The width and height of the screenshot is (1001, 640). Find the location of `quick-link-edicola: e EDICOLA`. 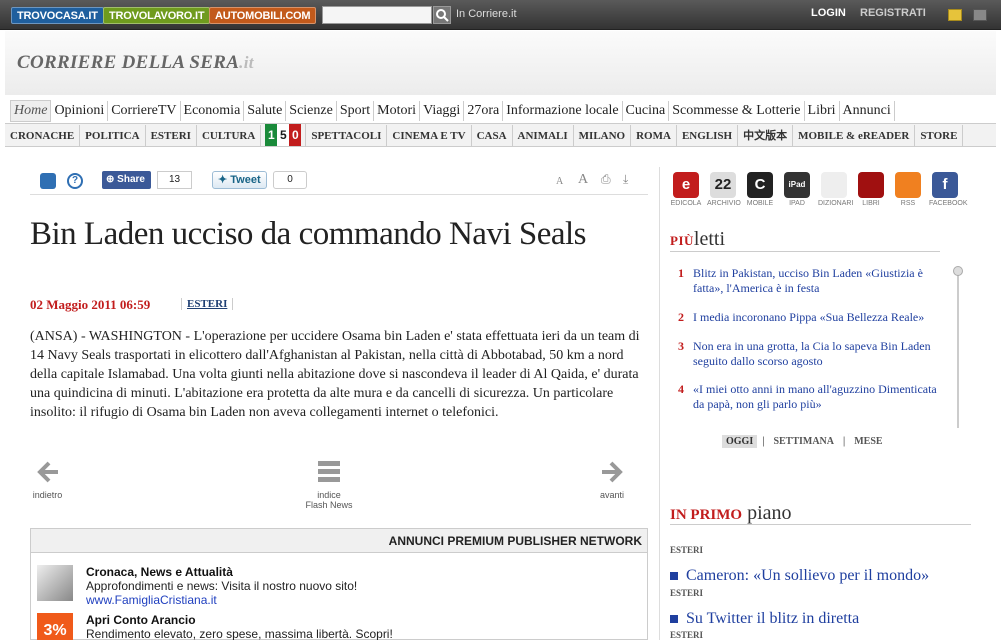

quick-link-edicola: e EDICOLA is located at coordinates (686, 189).